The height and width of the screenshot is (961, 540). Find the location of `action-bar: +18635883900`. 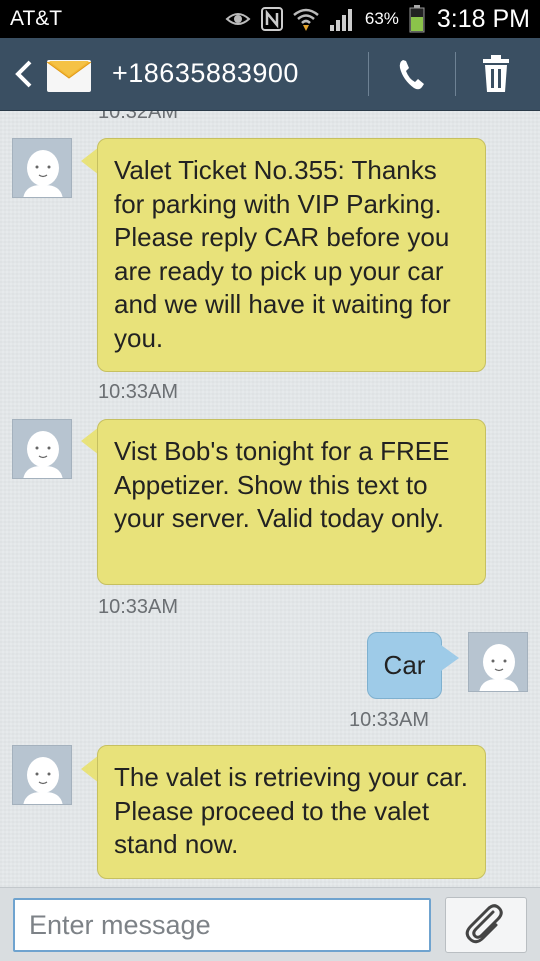

action-bar: +18635883900 is located at coordinates (270, 74).